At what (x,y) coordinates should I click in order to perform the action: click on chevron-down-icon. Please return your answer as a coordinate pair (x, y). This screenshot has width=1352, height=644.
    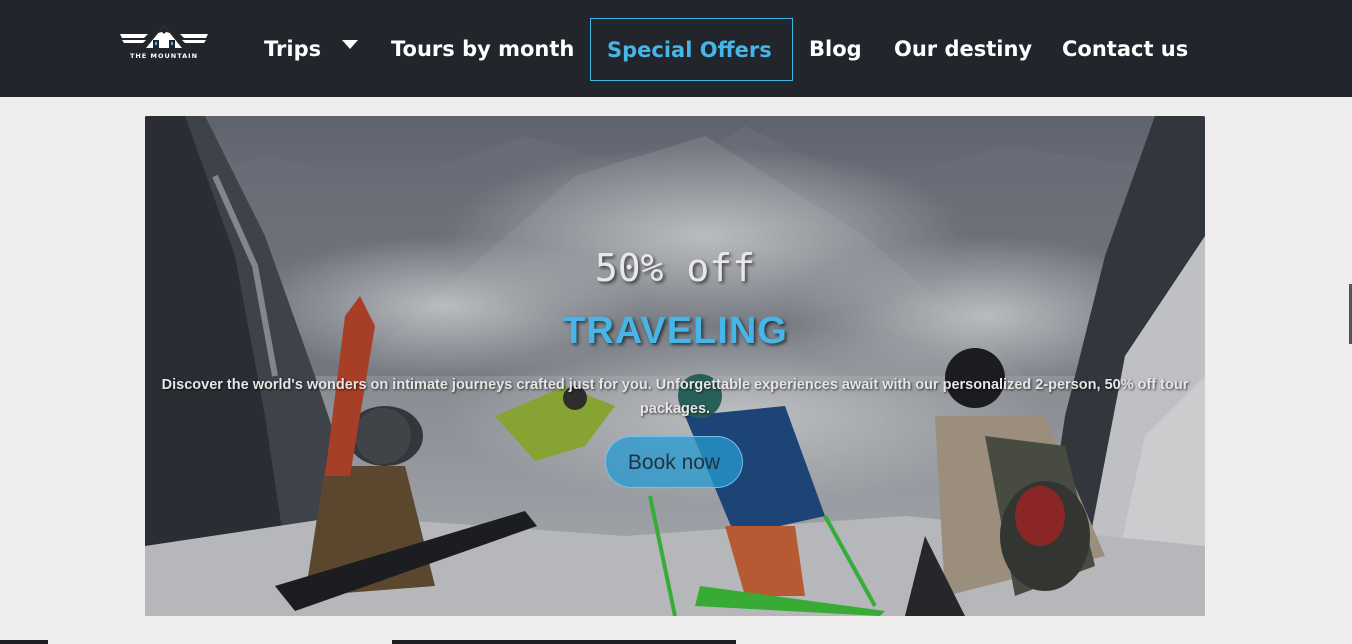
    Looking at the image, I should click on (350, 44).